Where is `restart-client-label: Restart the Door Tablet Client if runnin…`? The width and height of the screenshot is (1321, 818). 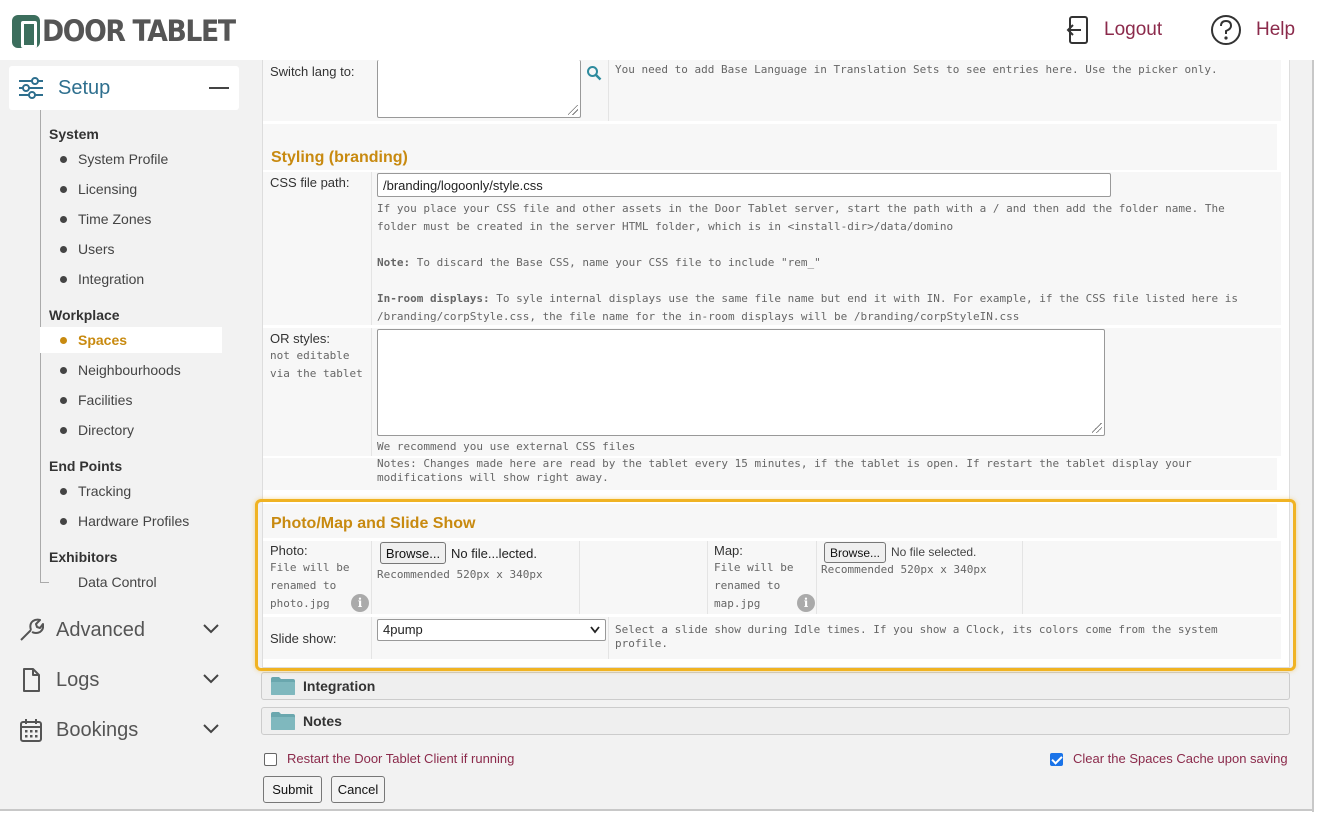 restart-client-label: Restart the Door Tablet Client if runnin… is located at coordinates (400, 758).